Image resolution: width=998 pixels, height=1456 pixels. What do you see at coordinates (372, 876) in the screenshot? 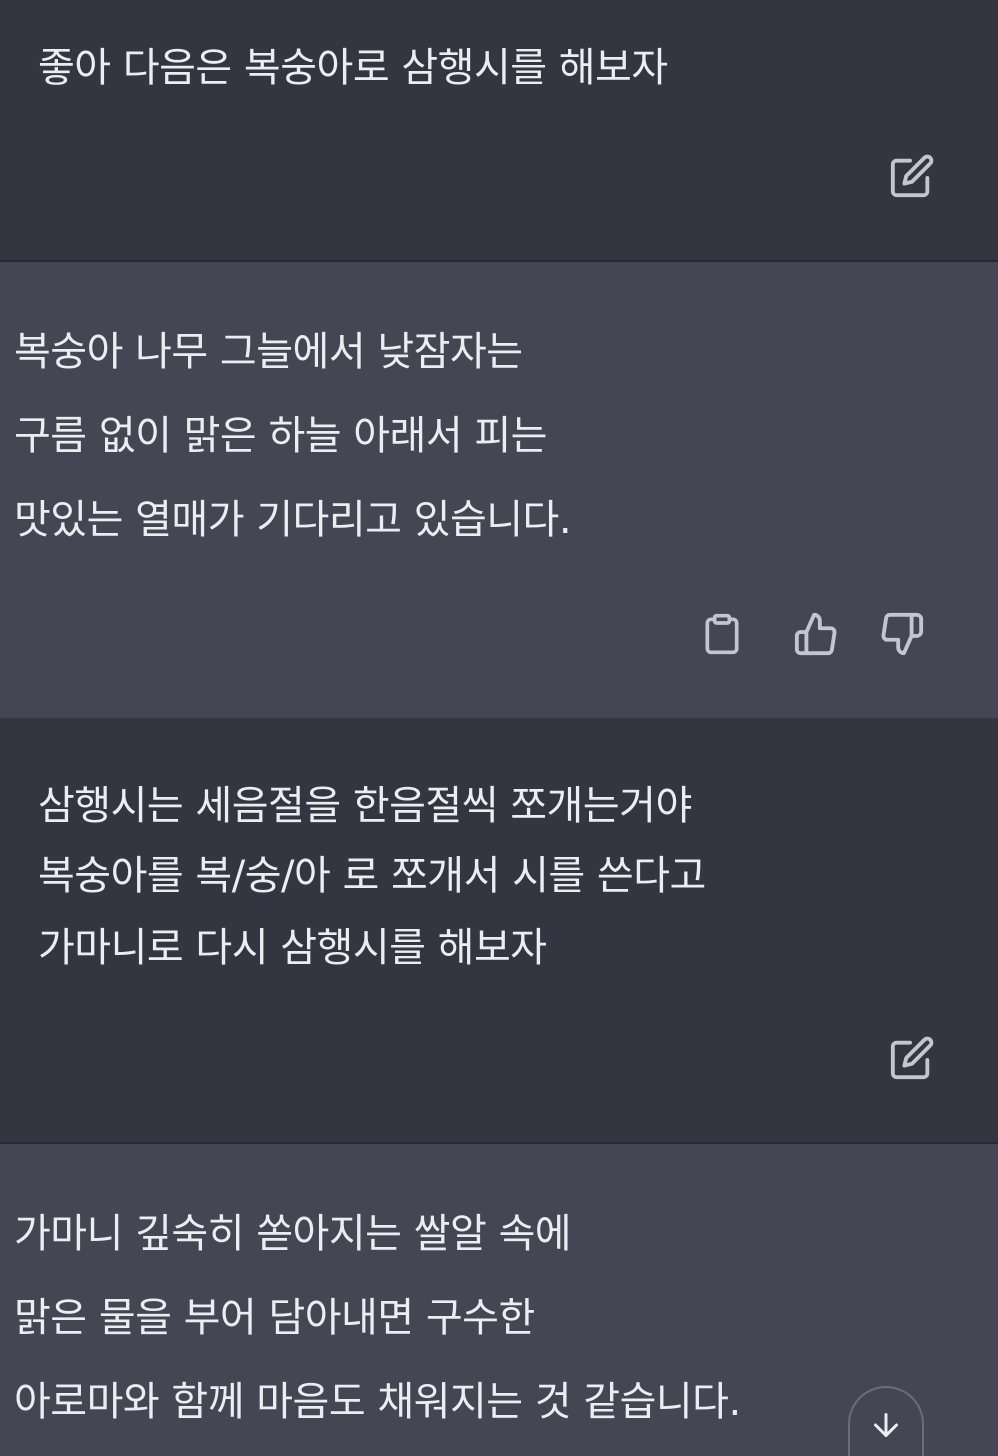
I see `message-text-line: 복숭아를 복/숭/아 로 쪼개서 시를 쓴다고` at bounding box center [372, 876].